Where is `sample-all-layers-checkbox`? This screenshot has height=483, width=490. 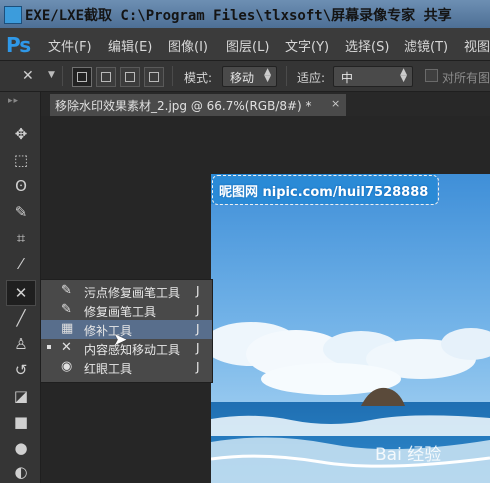 sample-all-layers-checkbox is located at coordinates (431, 75).